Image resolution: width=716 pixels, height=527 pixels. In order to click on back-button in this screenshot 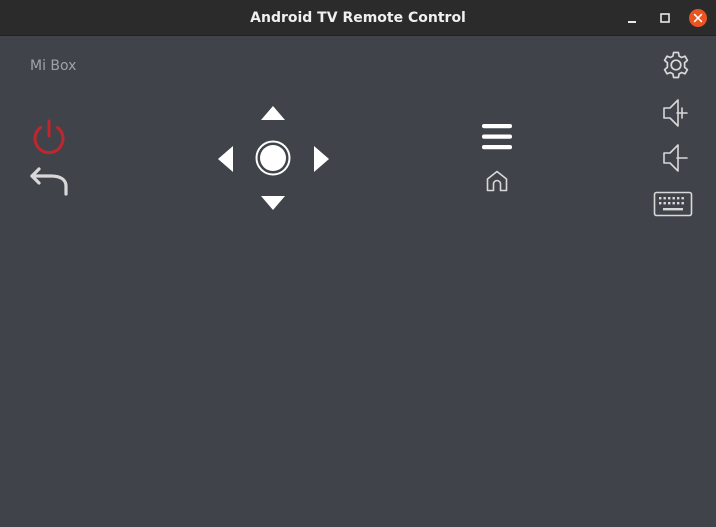, I will do `click(49, 181)`.